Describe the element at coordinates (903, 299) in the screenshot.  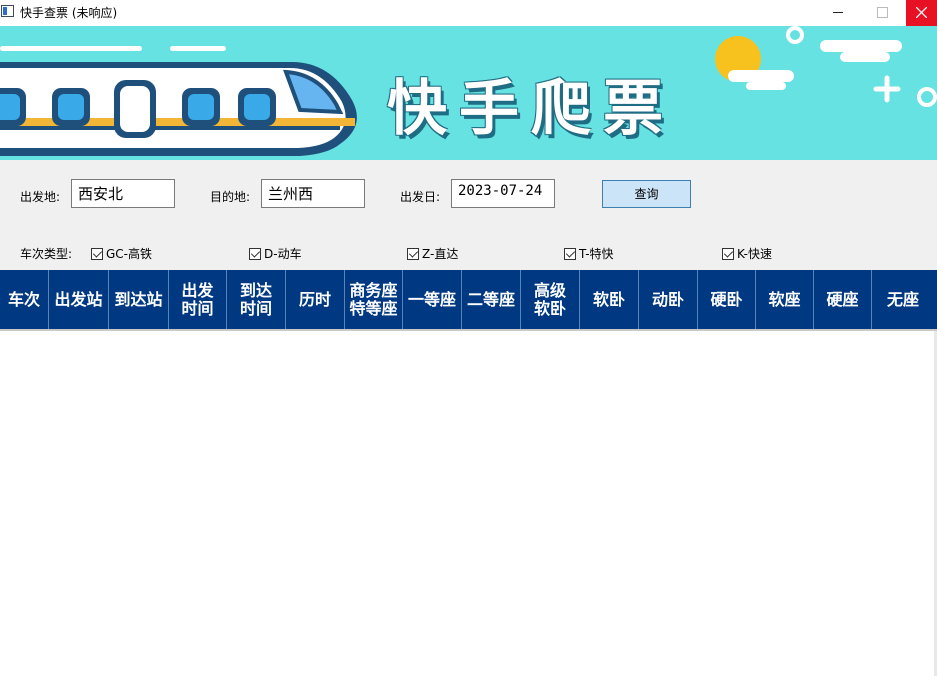
I see `column-header: 无座` at that location.